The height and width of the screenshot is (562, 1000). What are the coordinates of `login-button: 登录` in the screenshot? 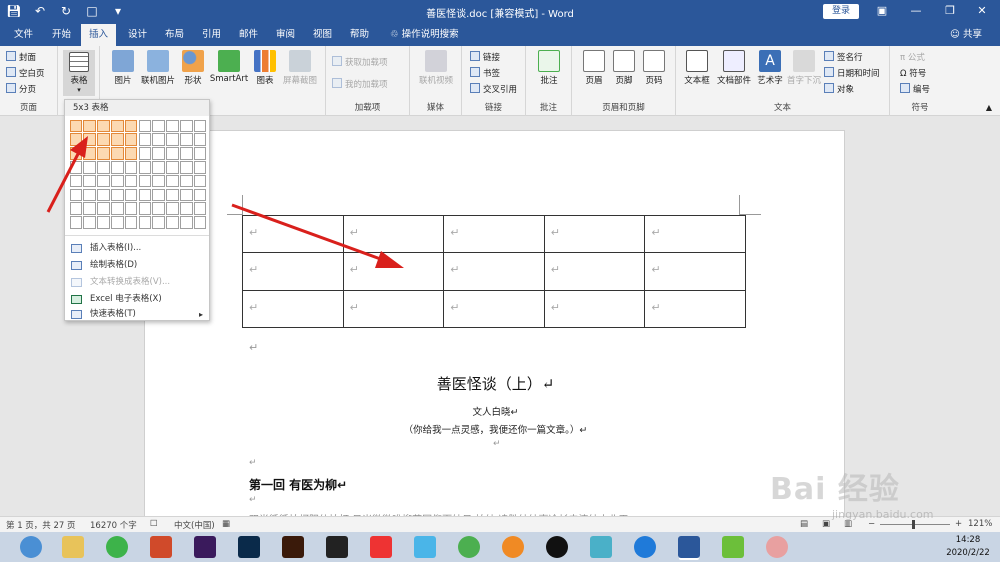 It's located at (841, 11).